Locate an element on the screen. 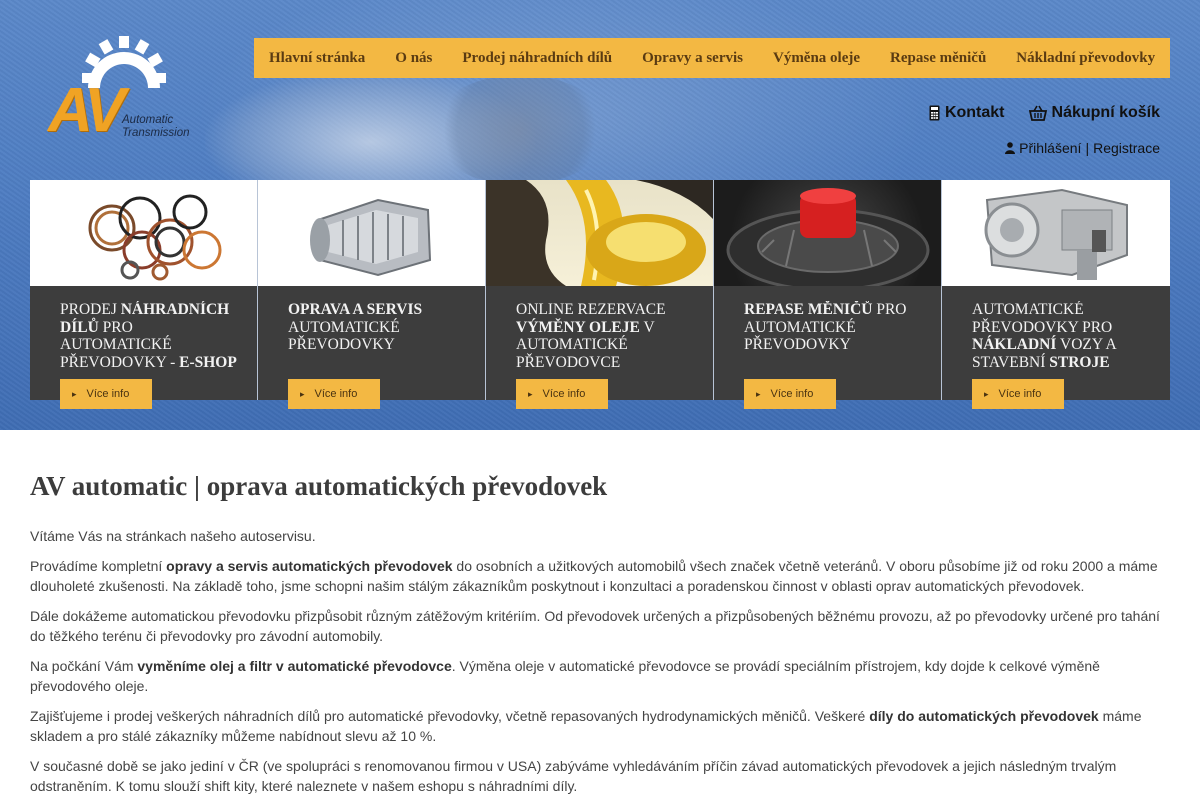 This screenshot has width=1200, height=800. nav-item-truck-transmissions: Nákladní převodovky is located at coordinates (1085, 58).